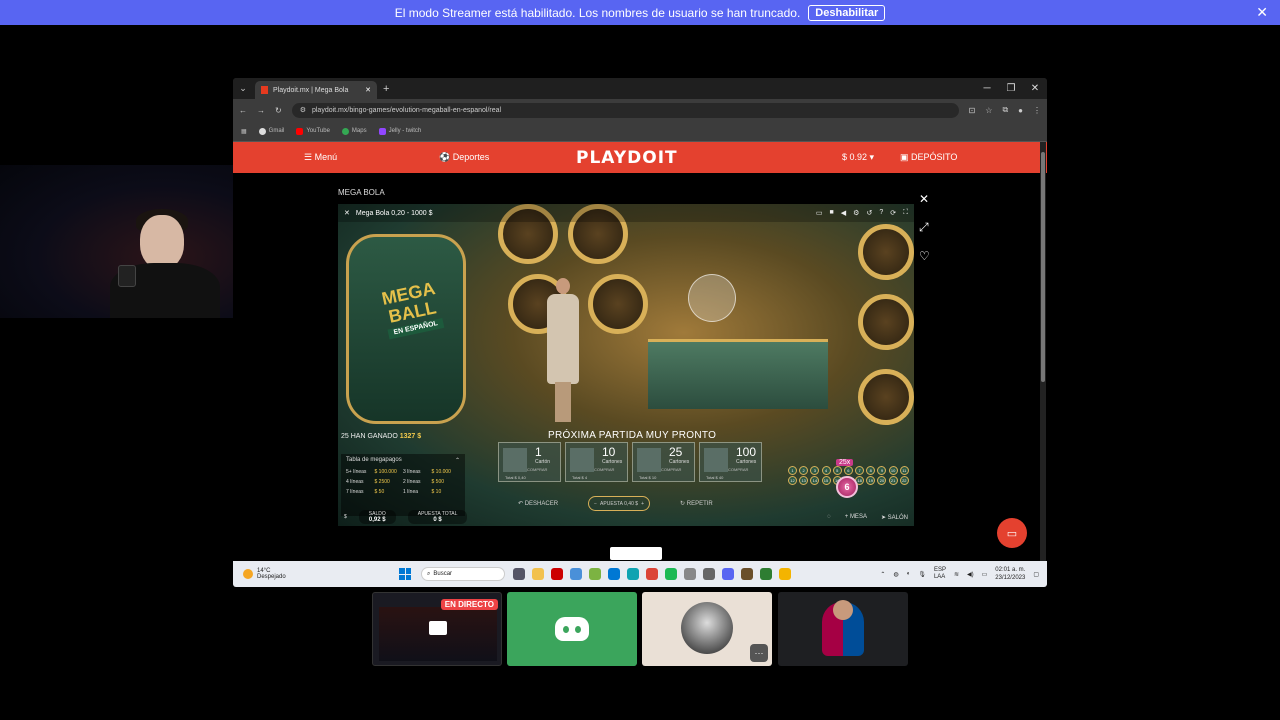  Describe the element at coordinates (557, 574) in the screenshot. I see `mcafee-icon` at that location.